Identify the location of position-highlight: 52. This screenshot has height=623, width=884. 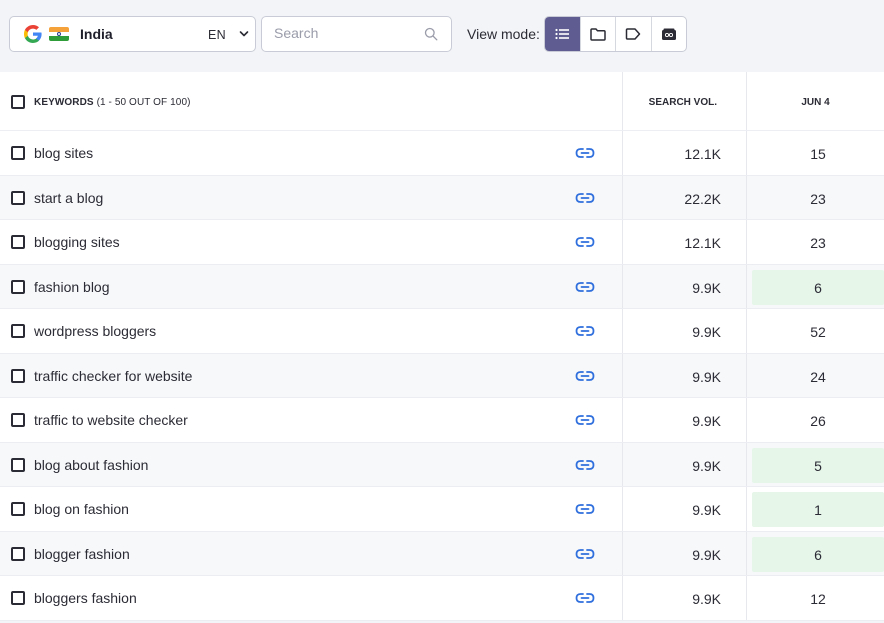
(818, 331).